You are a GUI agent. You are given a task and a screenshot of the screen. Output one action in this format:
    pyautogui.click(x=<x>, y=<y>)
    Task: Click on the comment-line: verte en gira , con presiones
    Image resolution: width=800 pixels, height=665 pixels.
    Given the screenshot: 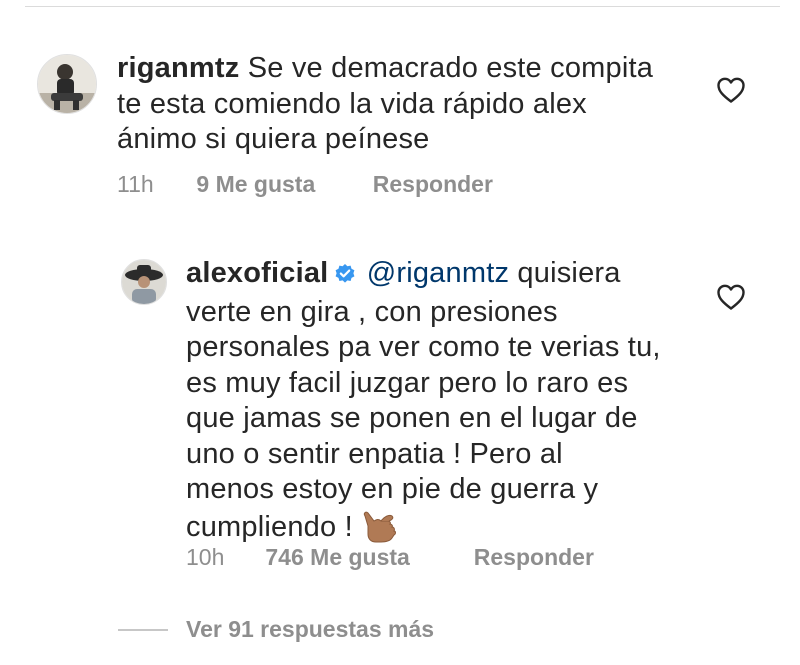 What is the action you would take?
    pyautogui.click(x=372, y=311)
    